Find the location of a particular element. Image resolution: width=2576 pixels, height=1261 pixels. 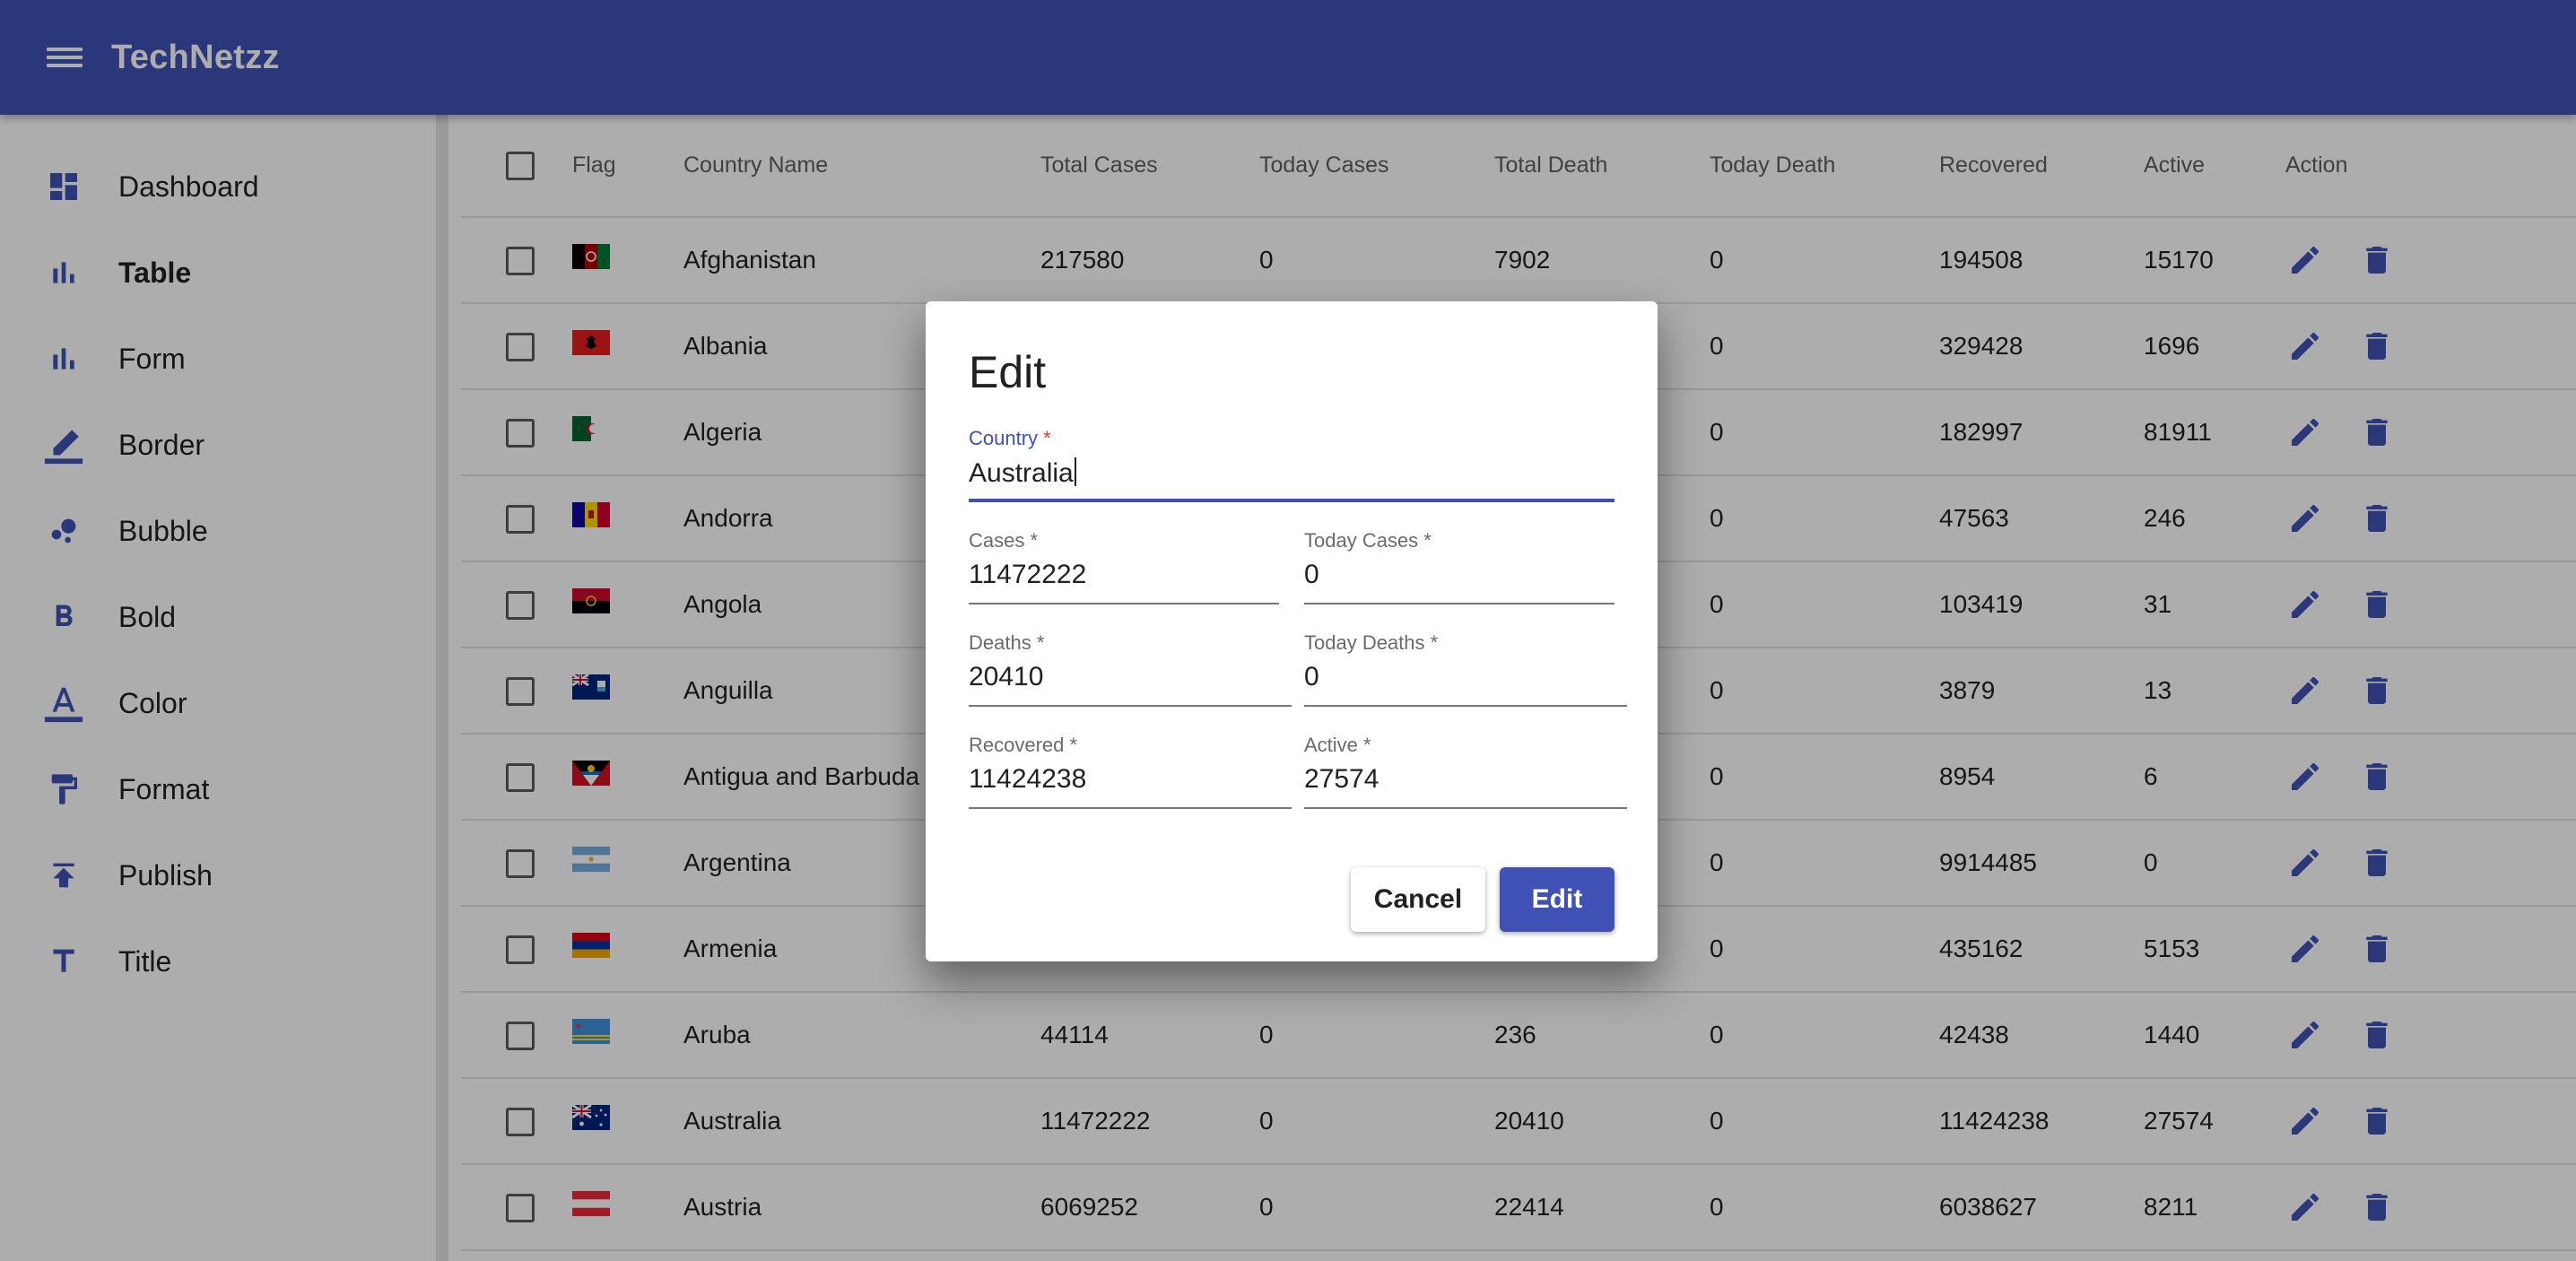

text-cursor is located at coordinates (1075, 472).